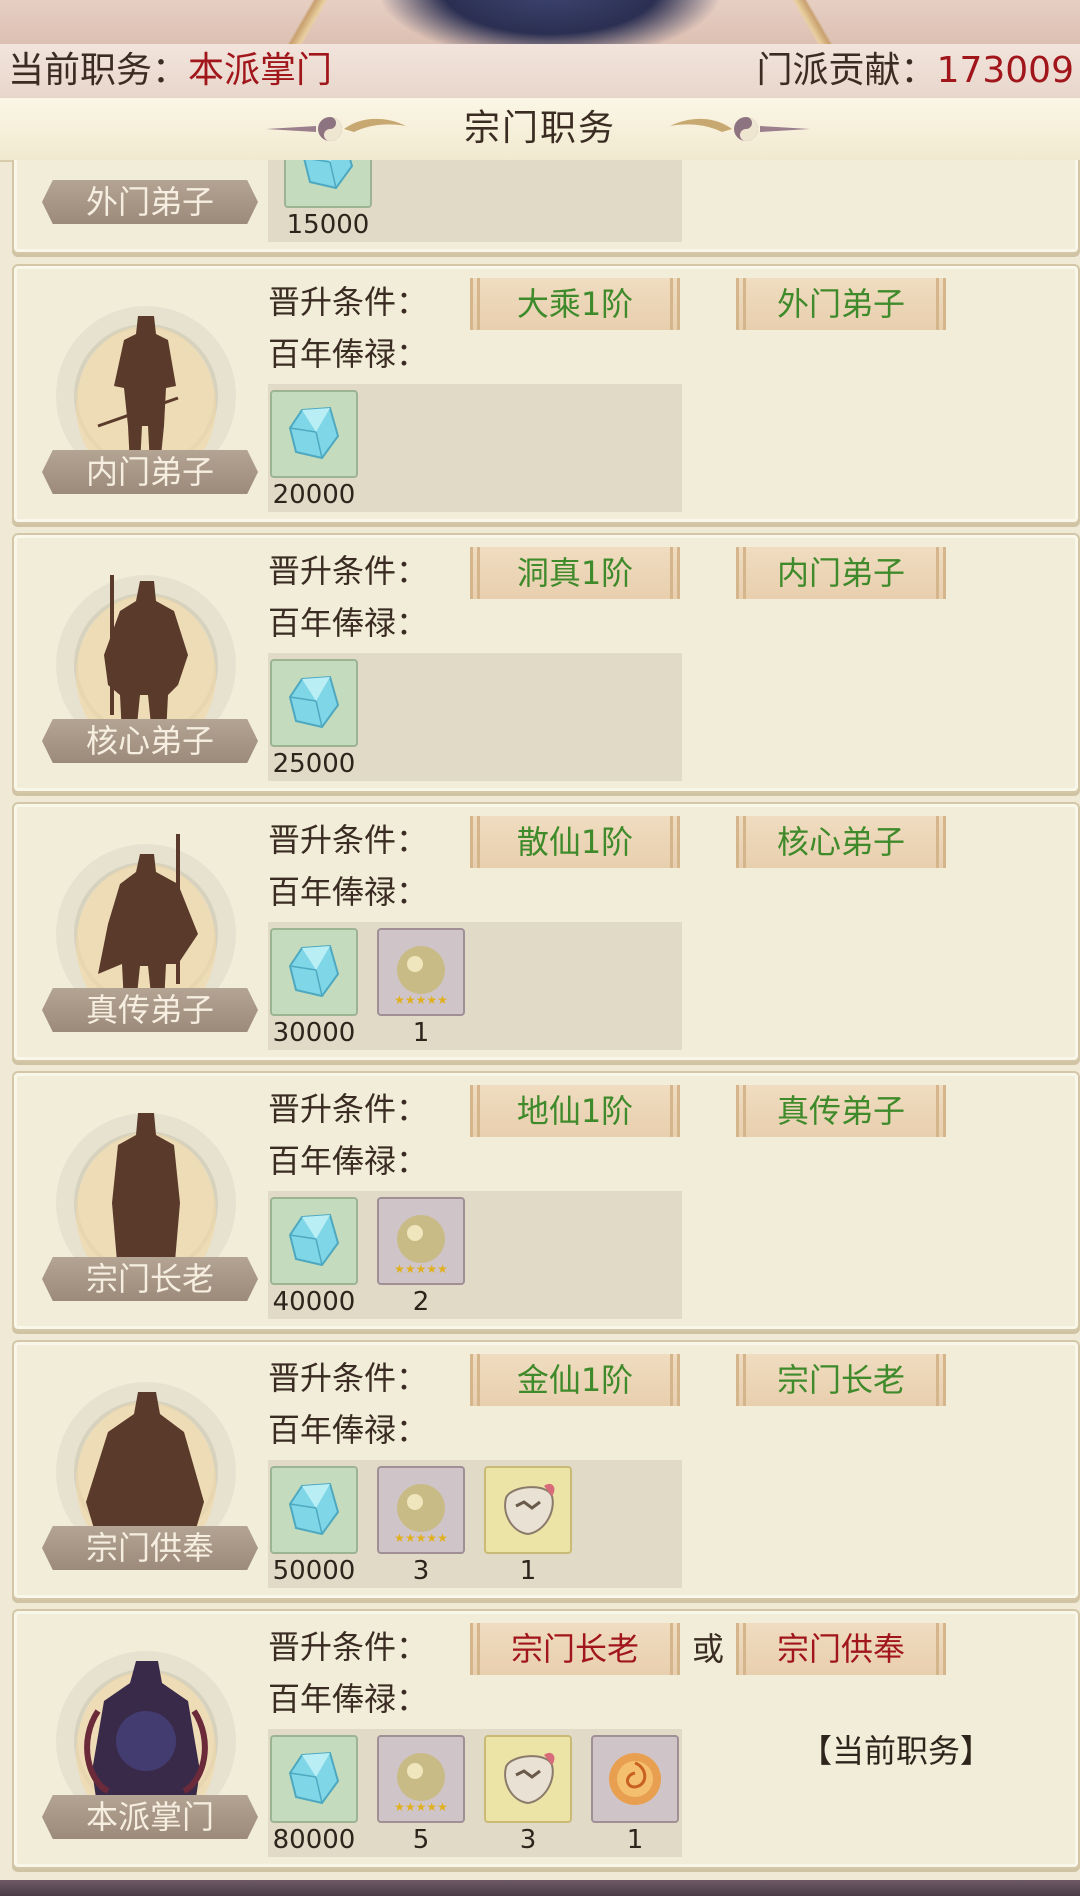 The width and height of the screenshot is (1080, 1896). Describe the element at coordinates (98, 70) in the screenshot. I see `current-position-label: 当前职务：` at that location.